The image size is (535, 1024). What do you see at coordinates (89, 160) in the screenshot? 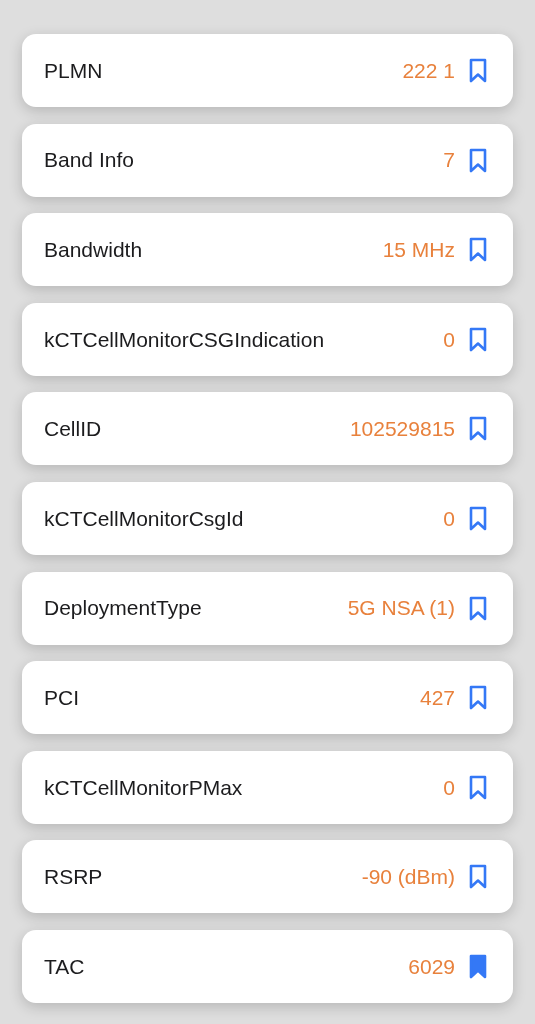
I see `field-label: Band Info` at bounding box center [89, 160].